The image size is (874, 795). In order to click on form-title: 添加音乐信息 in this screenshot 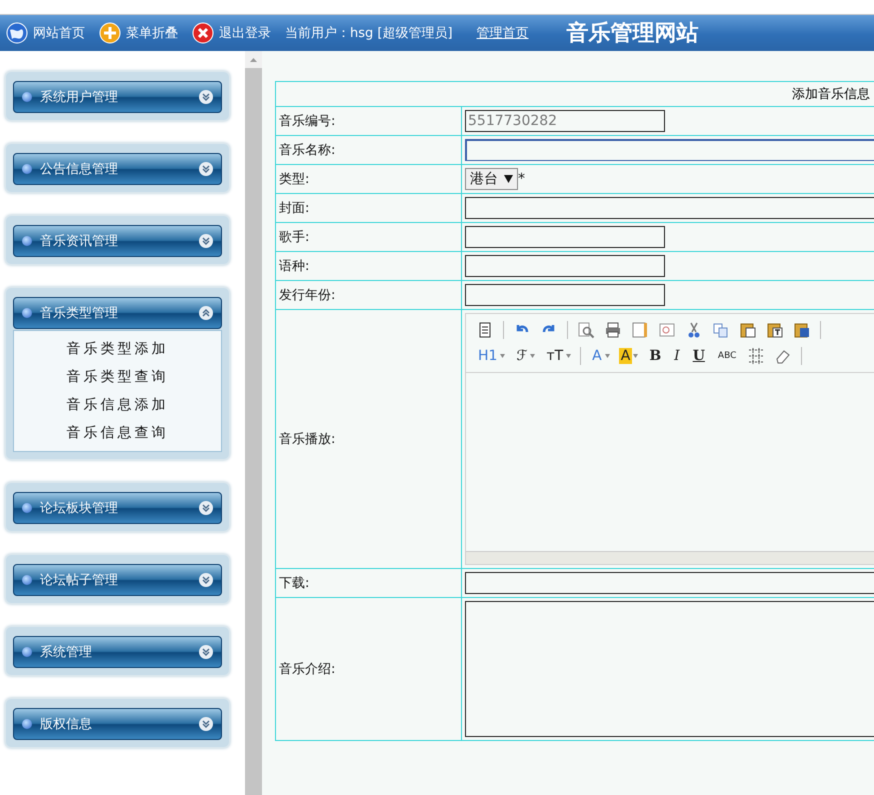, I will do `click(831, 94)`.